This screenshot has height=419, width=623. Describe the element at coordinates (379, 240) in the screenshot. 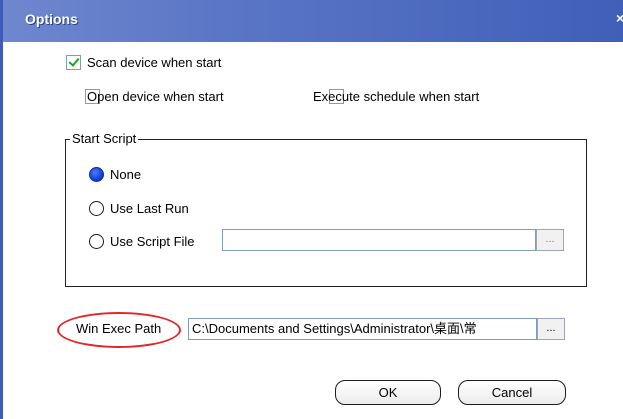

I see `script-file-input` at that location.